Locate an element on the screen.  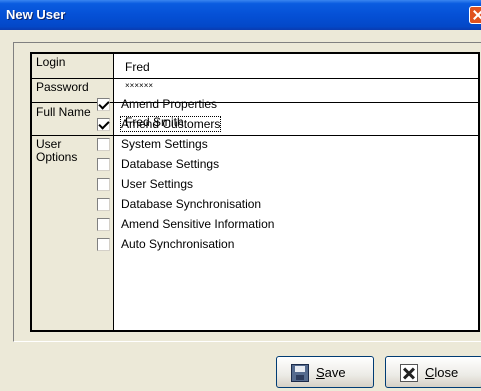
option-label: Amend Properties is located at coordinates (169, 104).